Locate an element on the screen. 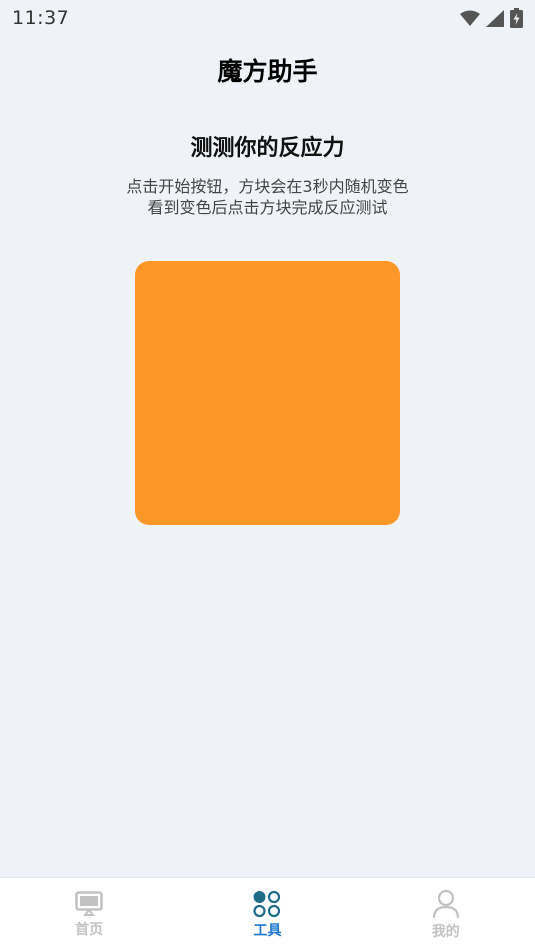  status-bar: 11:37 is located at coordinates (267, 18).